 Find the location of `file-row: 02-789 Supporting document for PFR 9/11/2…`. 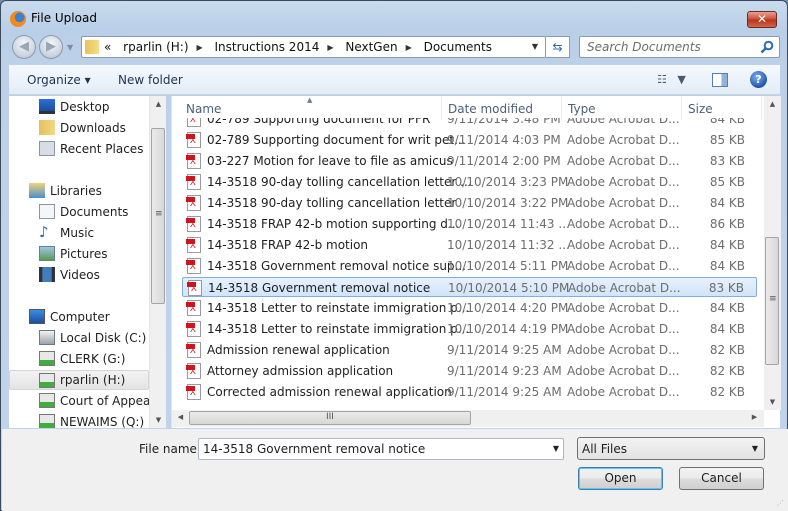

file-row: 02-789 Supporting document for PFR 9/11/2… is located at coordinates (469, 123).